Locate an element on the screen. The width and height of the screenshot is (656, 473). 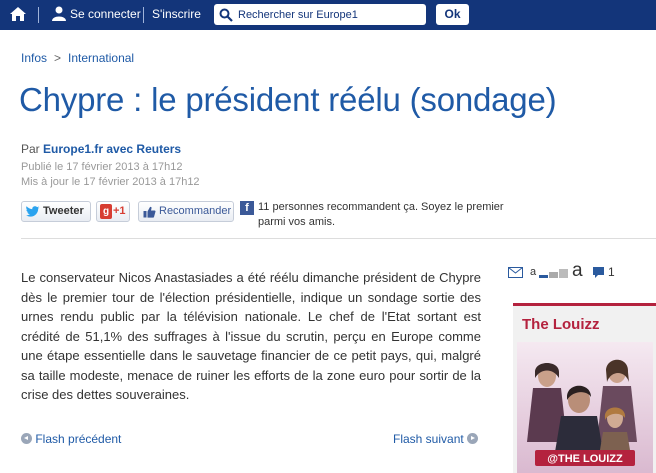
recommend-label: Recommander is located at coordinates (195, 211).